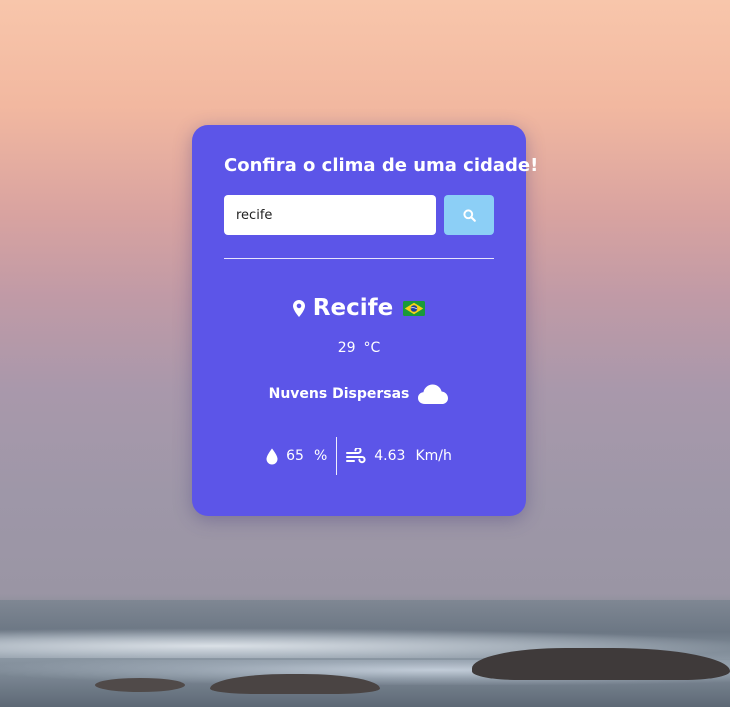 This screenshot has width=730, height=707. I want to click on cloud-icon, so click(433, 394).